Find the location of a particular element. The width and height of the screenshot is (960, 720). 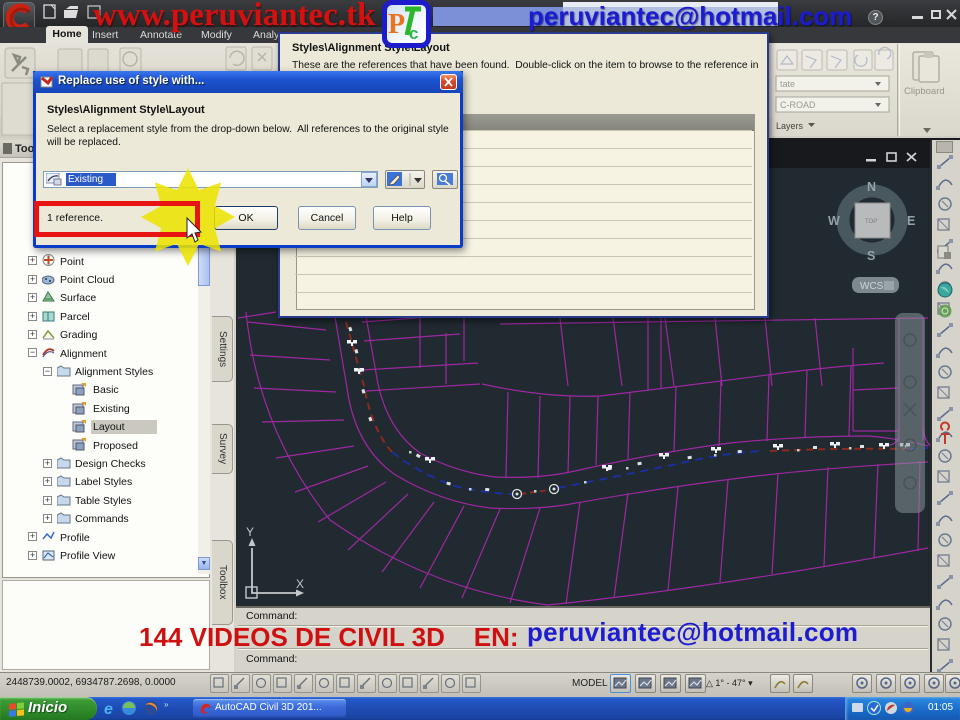

svg-text: c is located at coordinates (413, 33).